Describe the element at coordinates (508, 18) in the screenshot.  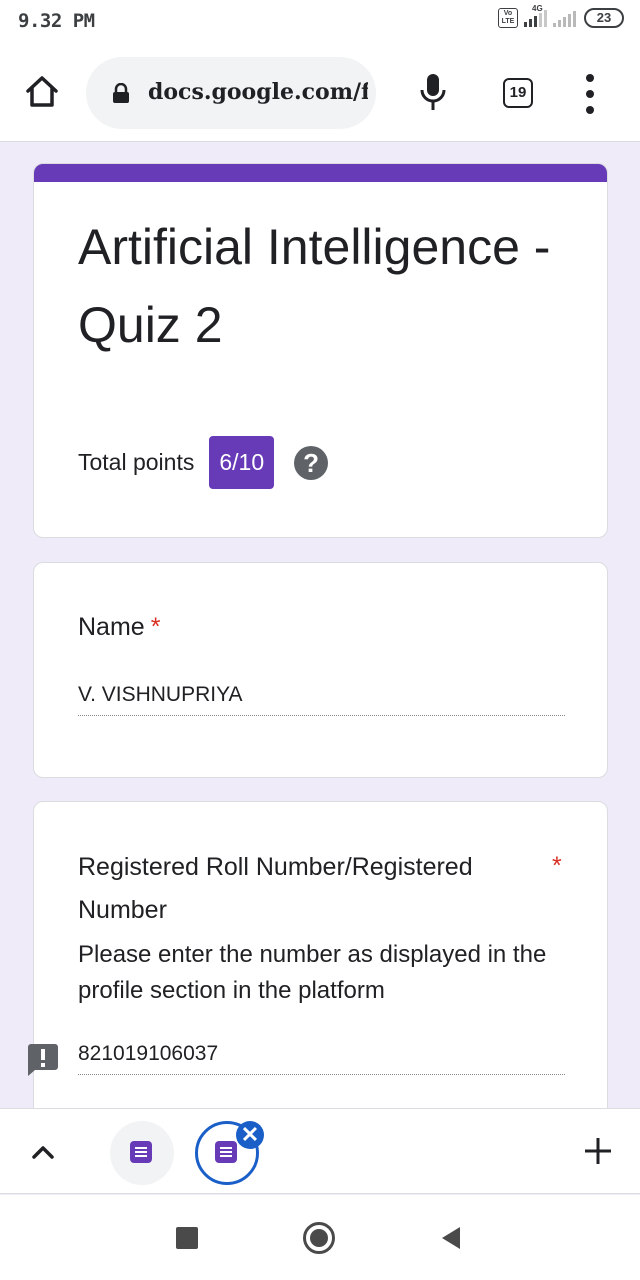
I see `volte-icon: Vo LTE` at that location.